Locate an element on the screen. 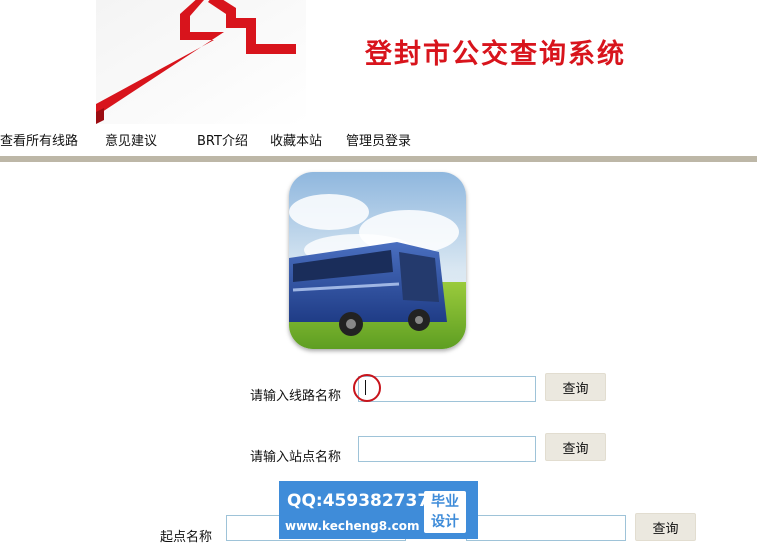  station-search-button: 查询 is located at coordinates (575, 447).